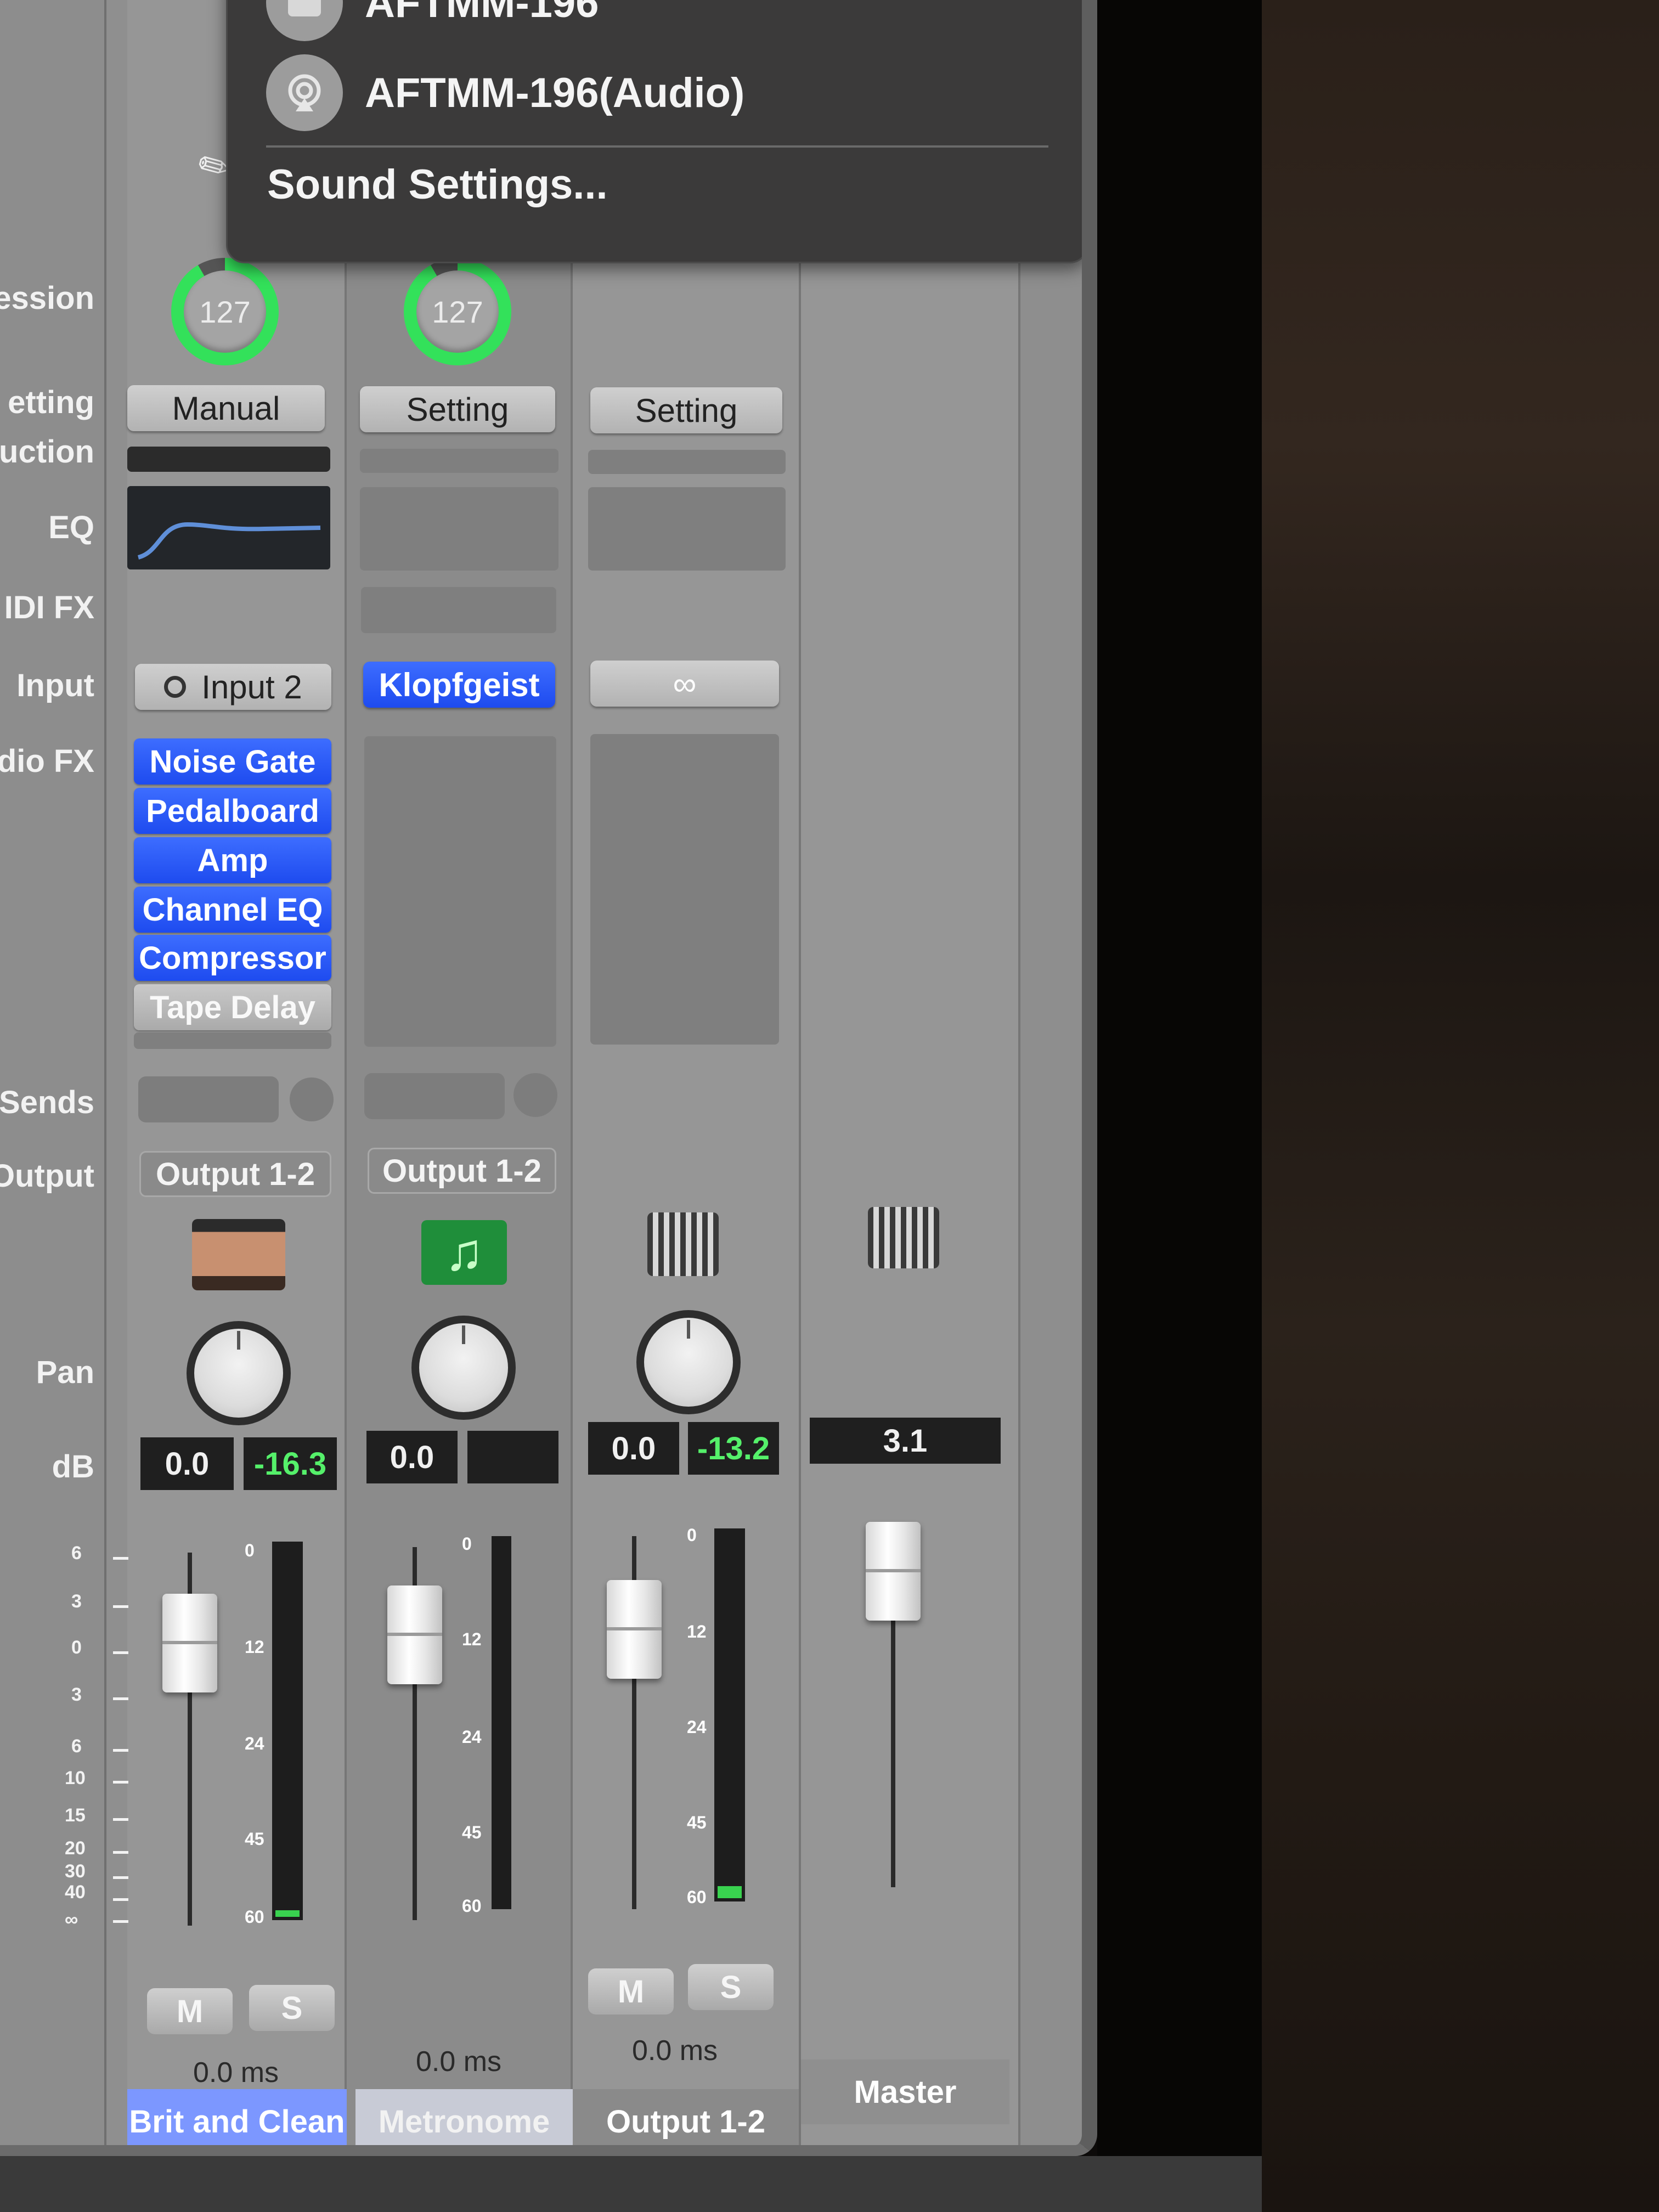 Image resolution: width=1659 pixels, height=2212 pixels. What do you see at coordinates (465, 2117) in the screenshot?
I see `track-name-metronome: Metronome` at bounding box center [465, 2117].